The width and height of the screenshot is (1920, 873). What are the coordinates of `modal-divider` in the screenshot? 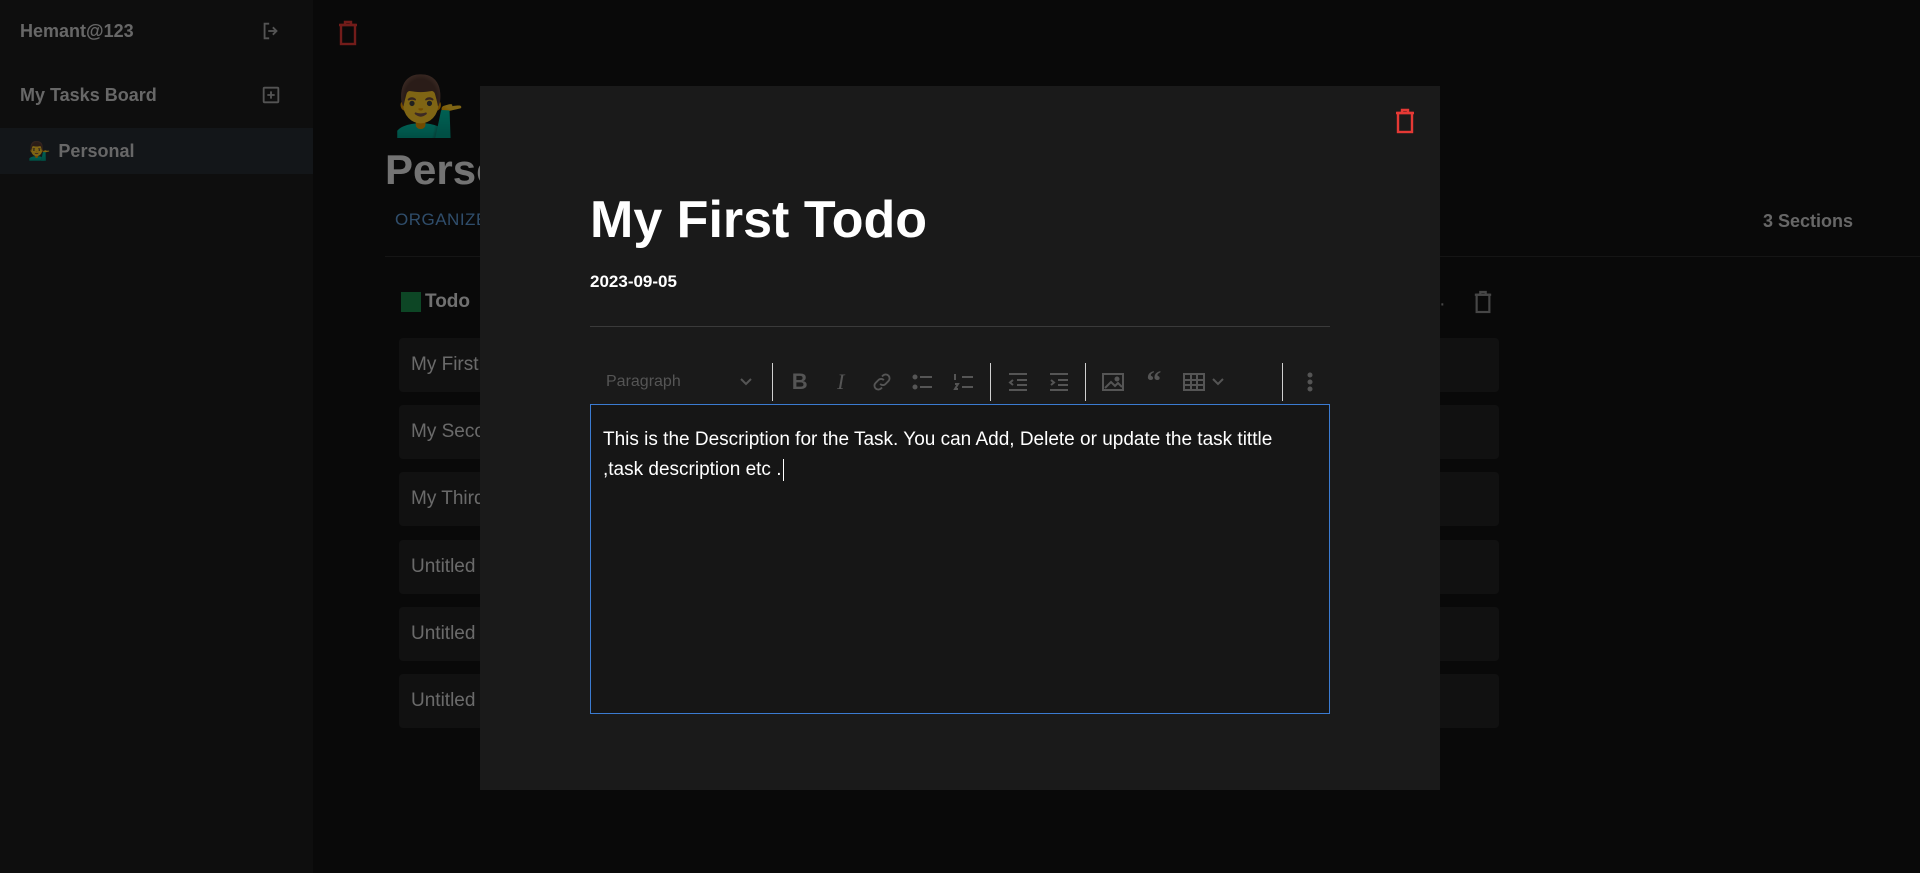 It's located at (960, 326).